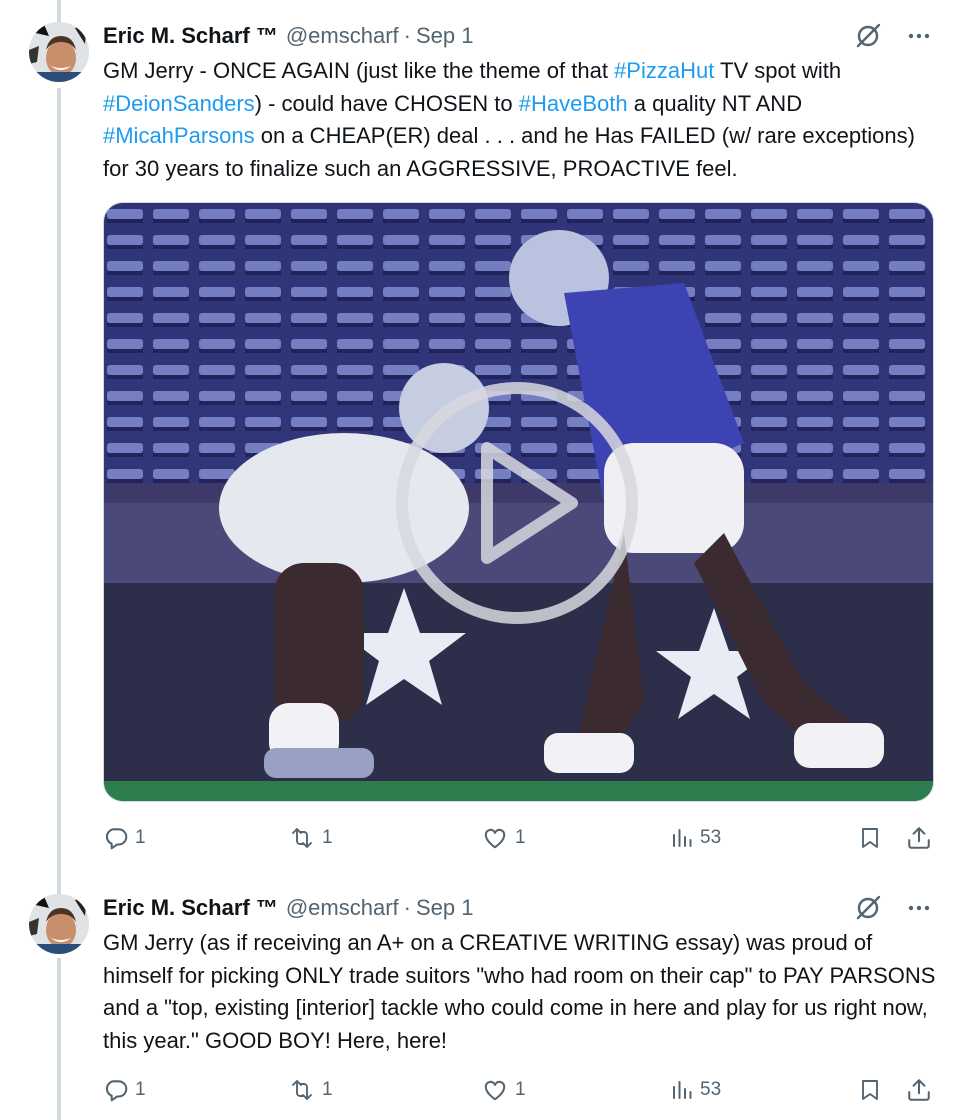  Describe the element at coordinates (778, 70) in the screenshot. I see `tweet-text-segment: TV spot with` at that location.